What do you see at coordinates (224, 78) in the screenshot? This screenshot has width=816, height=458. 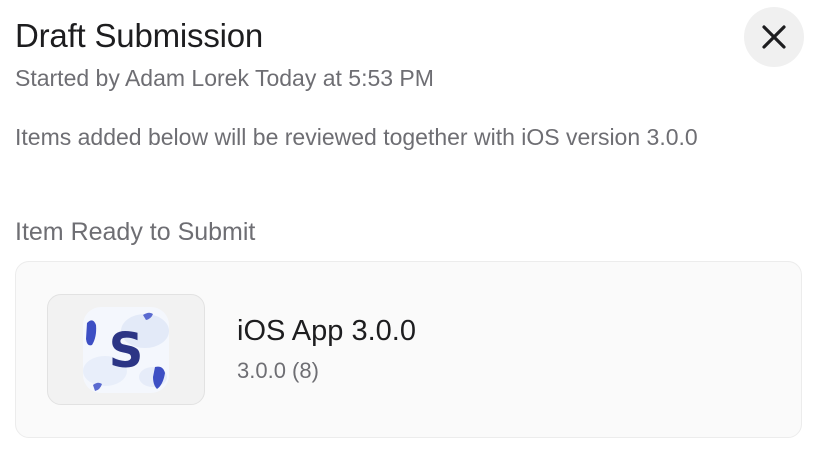 I see `submission-subtitle: Started by Adam Lorek Today at 5:53 PM` at bounding box center [224, 78].